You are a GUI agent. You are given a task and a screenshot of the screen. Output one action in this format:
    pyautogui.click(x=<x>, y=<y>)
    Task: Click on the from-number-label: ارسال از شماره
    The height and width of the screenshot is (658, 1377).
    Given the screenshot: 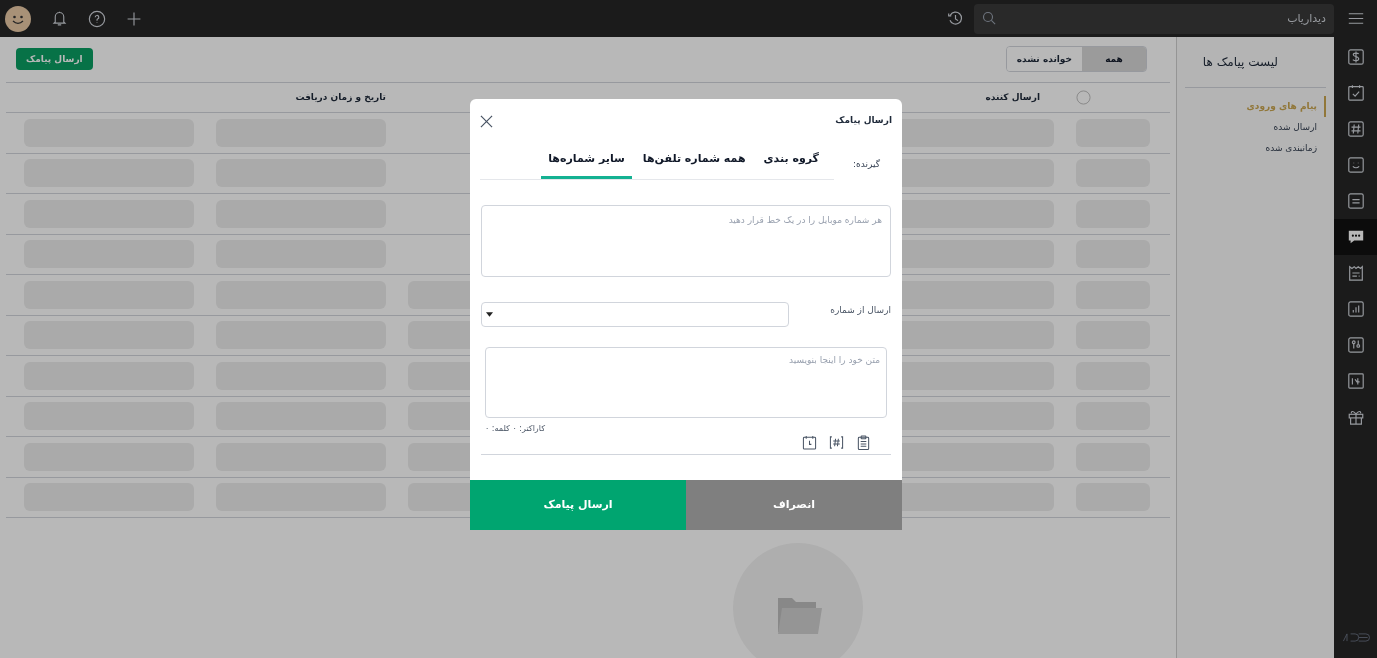 What is the action you would take?
    pyautogui.click(x=860, y=310)
    